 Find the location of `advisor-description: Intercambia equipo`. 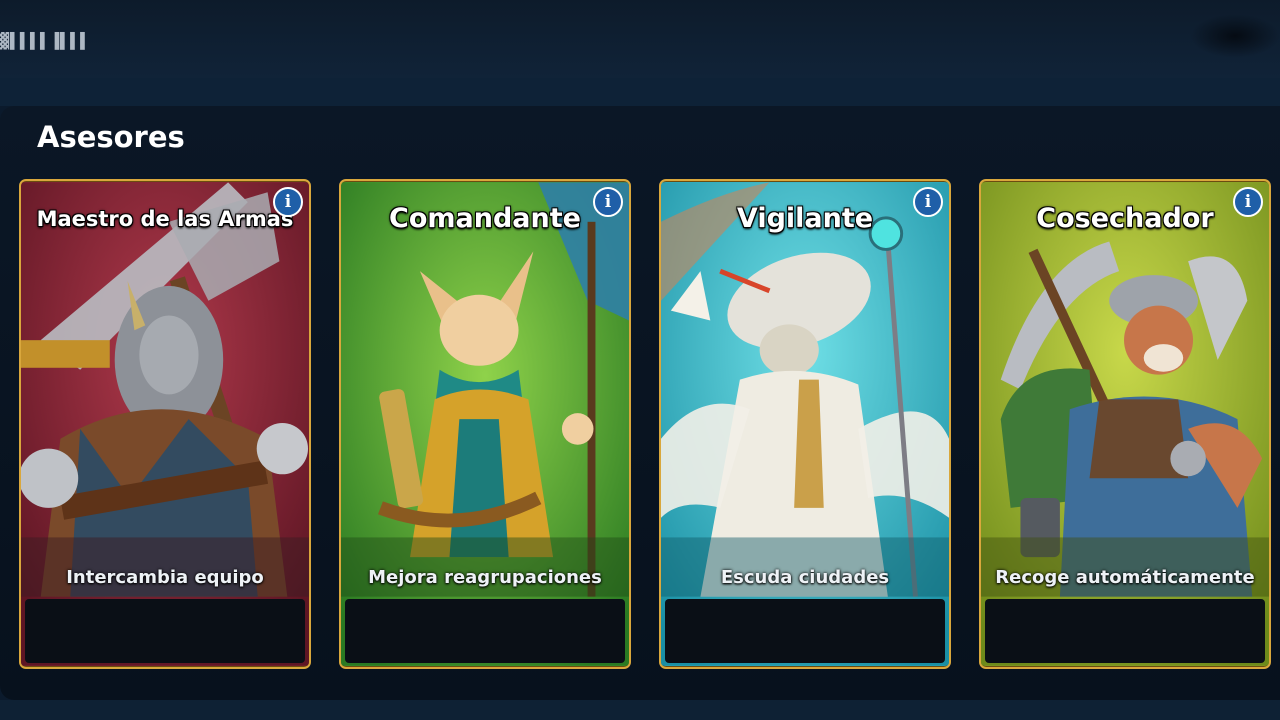

advisor-description: Intercambia equipo is located at coordinates (165, 577).